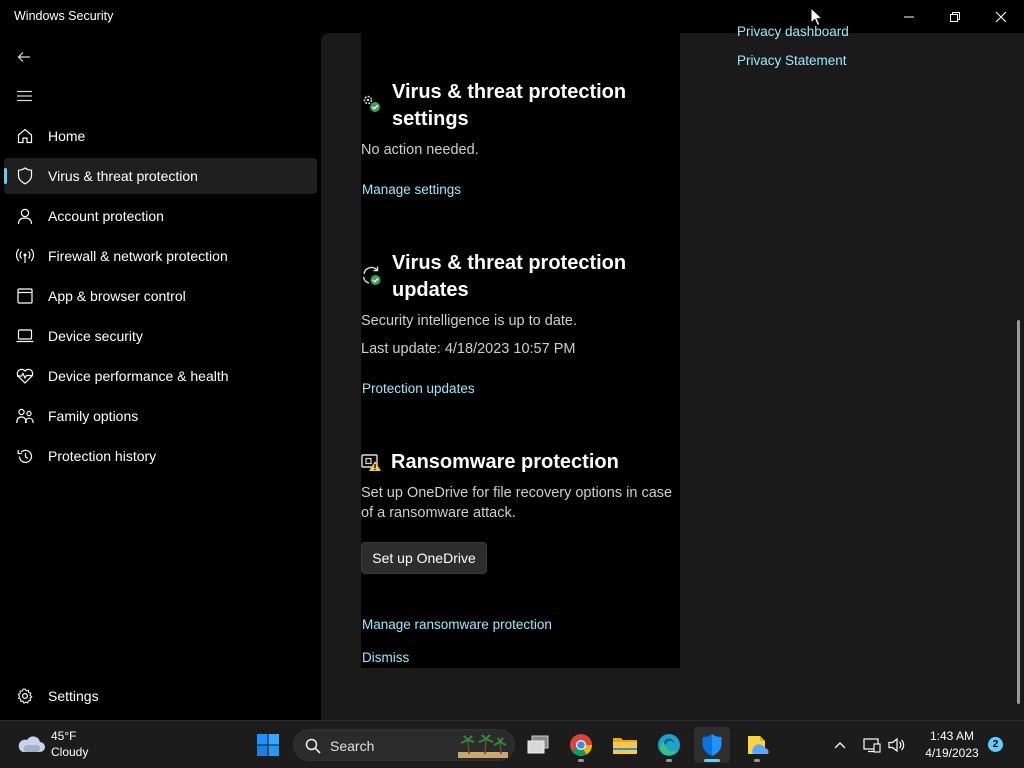 Image resolution: width=1024 pixels, height=768 pixels. I want to click on network-icon, so click(872, 745).